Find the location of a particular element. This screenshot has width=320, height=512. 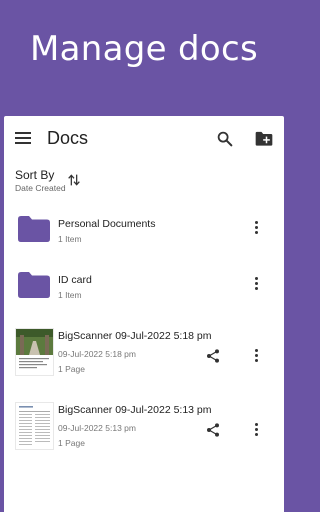

list-item: Personal Documents 1 Item is located at coordinates (144, 231).